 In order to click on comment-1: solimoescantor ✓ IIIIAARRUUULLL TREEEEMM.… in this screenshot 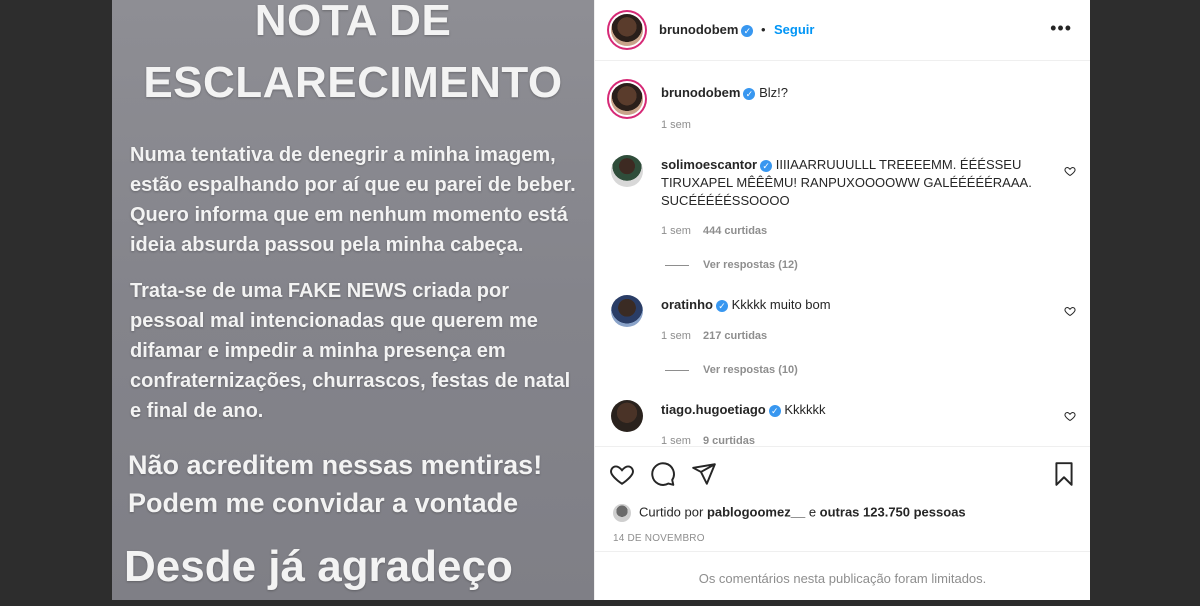, I will do `click(856, 183)`.